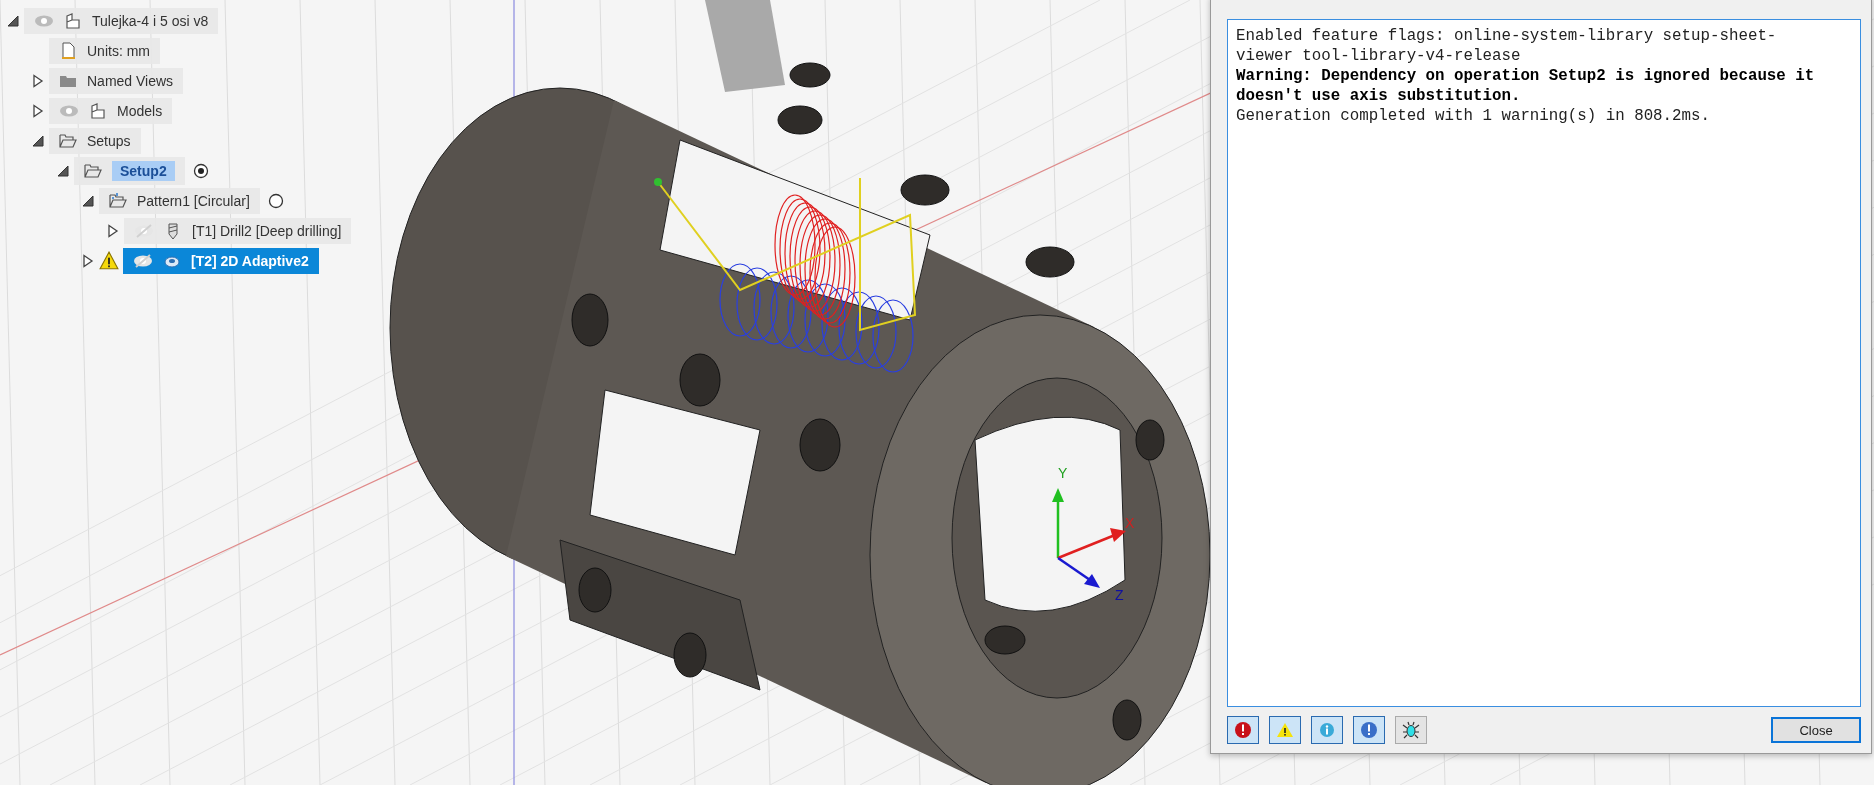 The height and width of the screenshot is (785, 1874). I want to click on tree-item: Pattern1 [Circular], so click(179, 201).